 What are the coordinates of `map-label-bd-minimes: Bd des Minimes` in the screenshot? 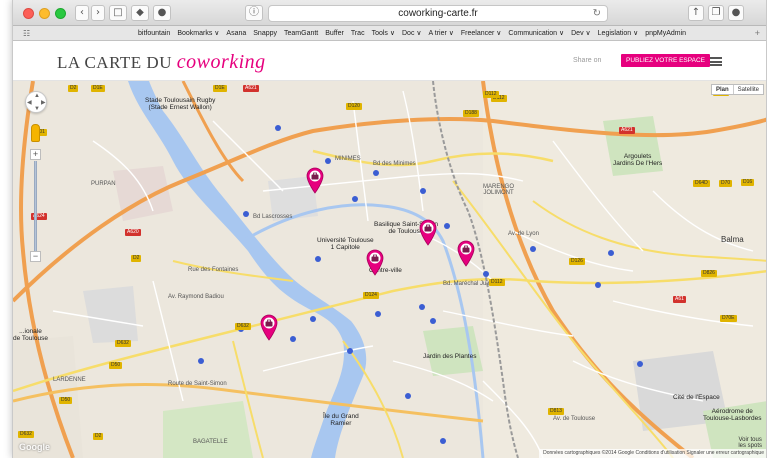 It's located at (394, 164).